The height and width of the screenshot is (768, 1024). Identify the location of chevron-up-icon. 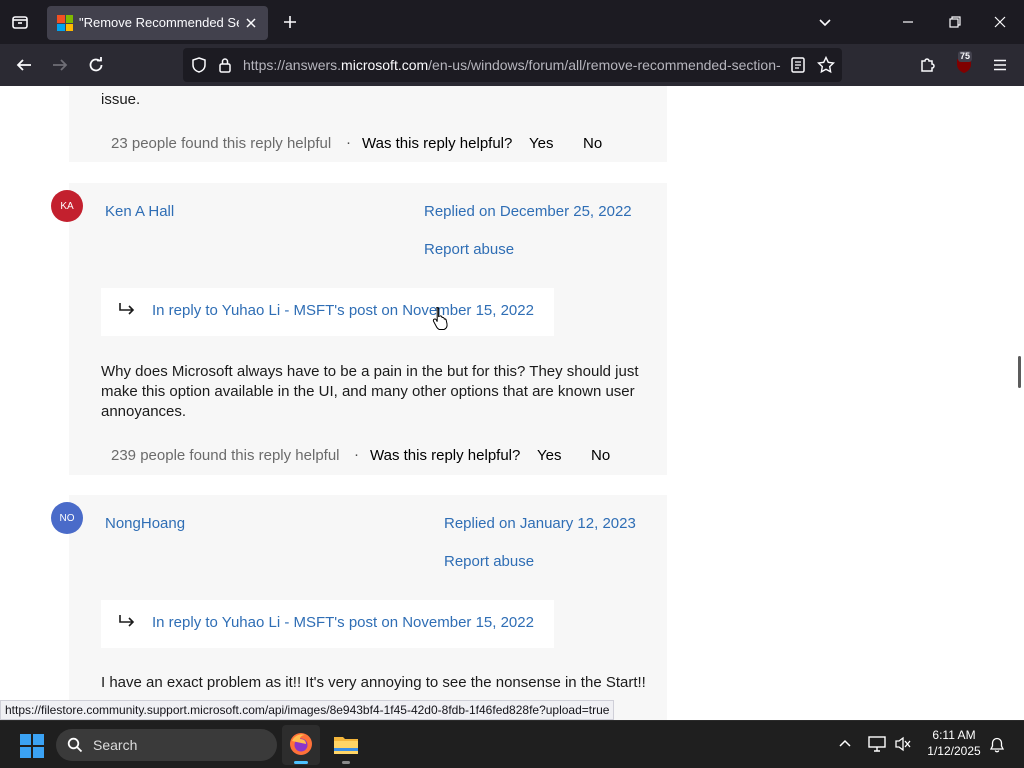
(845, 744).